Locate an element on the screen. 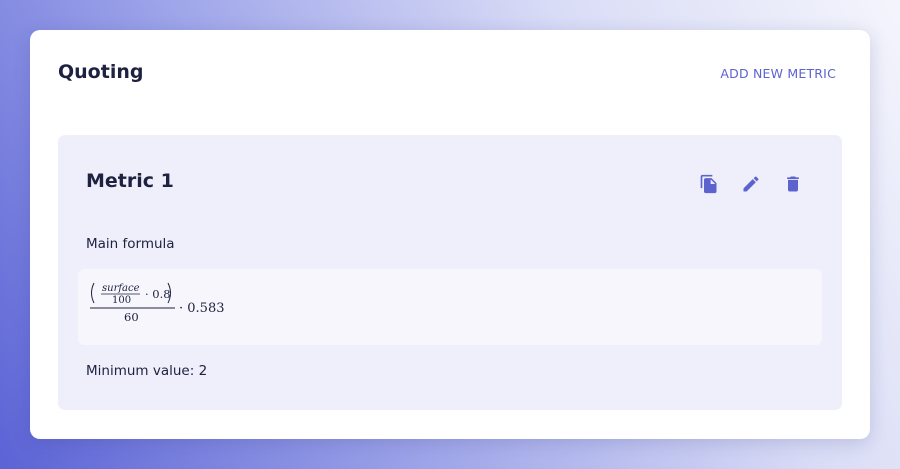 Image resolution: width=900 pixels, height=469 pixels. delete-icon-graphic is located at coordinates (793, 184).